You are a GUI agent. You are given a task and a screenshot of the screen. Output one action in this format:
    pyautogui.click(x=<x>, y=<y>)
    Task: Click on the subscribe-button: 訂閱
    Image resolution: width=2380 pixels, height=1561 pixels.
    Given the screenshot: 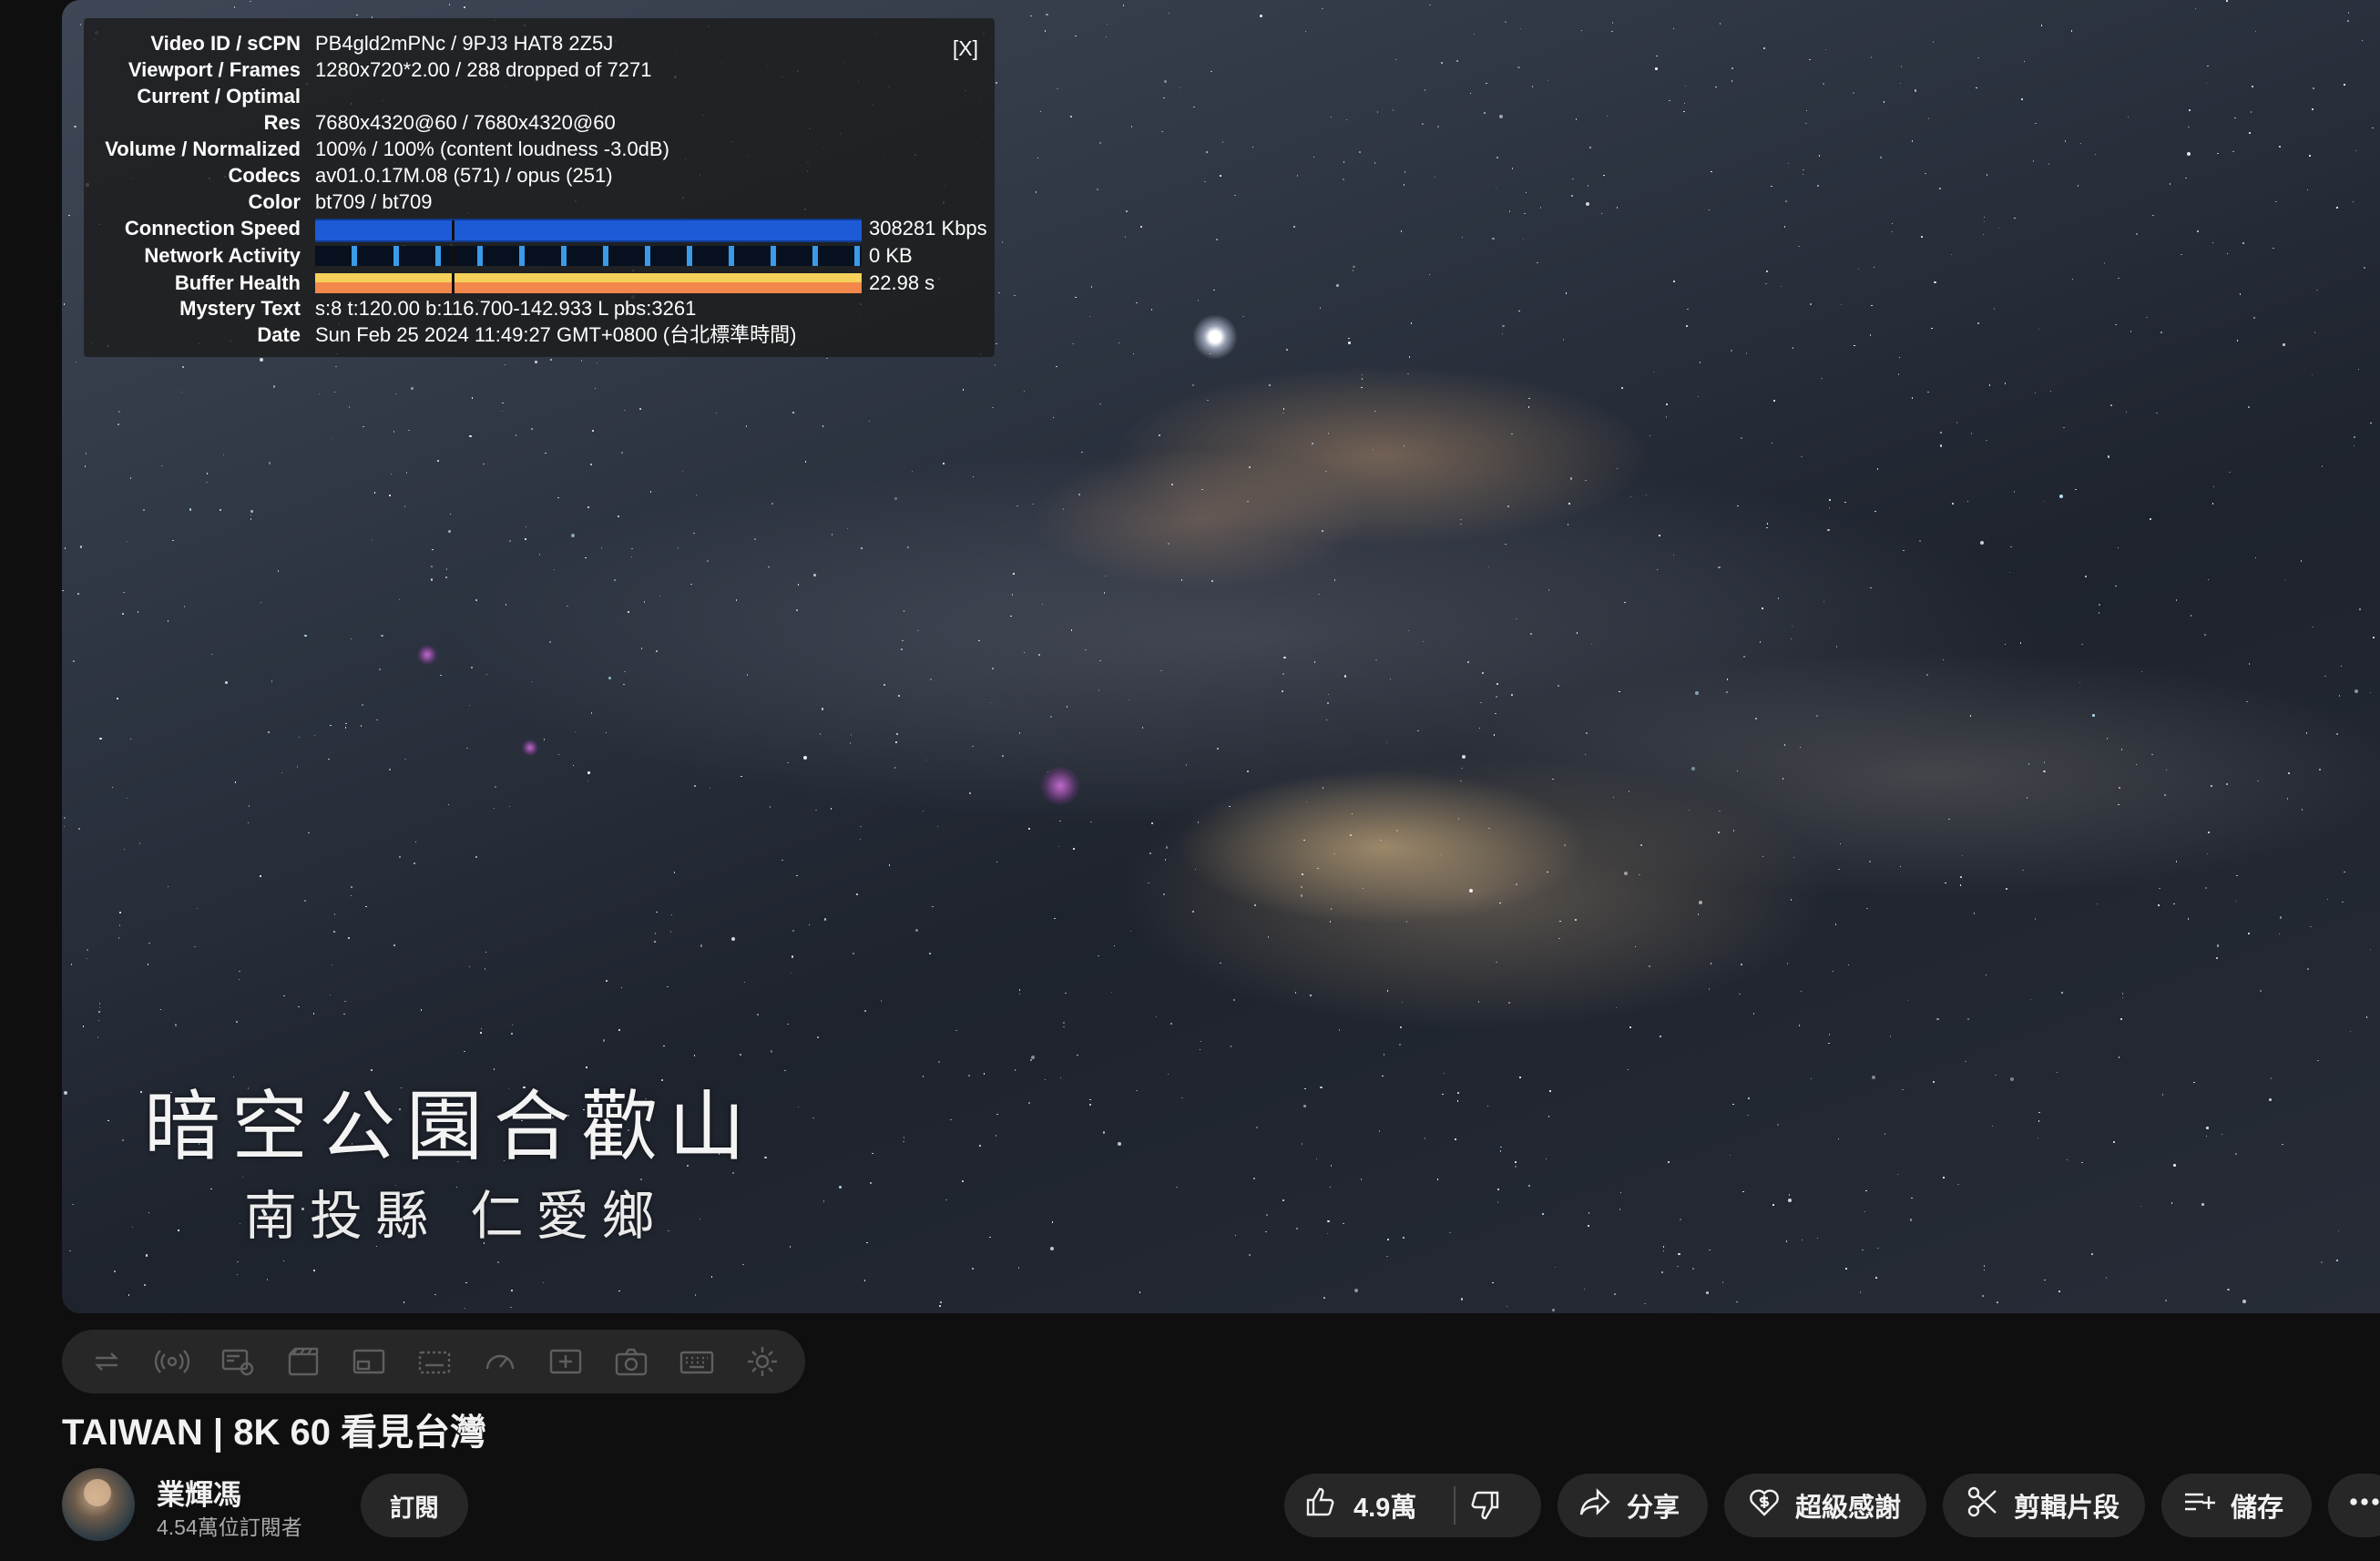 What is the action you would take?
    pyautogui.click(x=415, y=1505)
    